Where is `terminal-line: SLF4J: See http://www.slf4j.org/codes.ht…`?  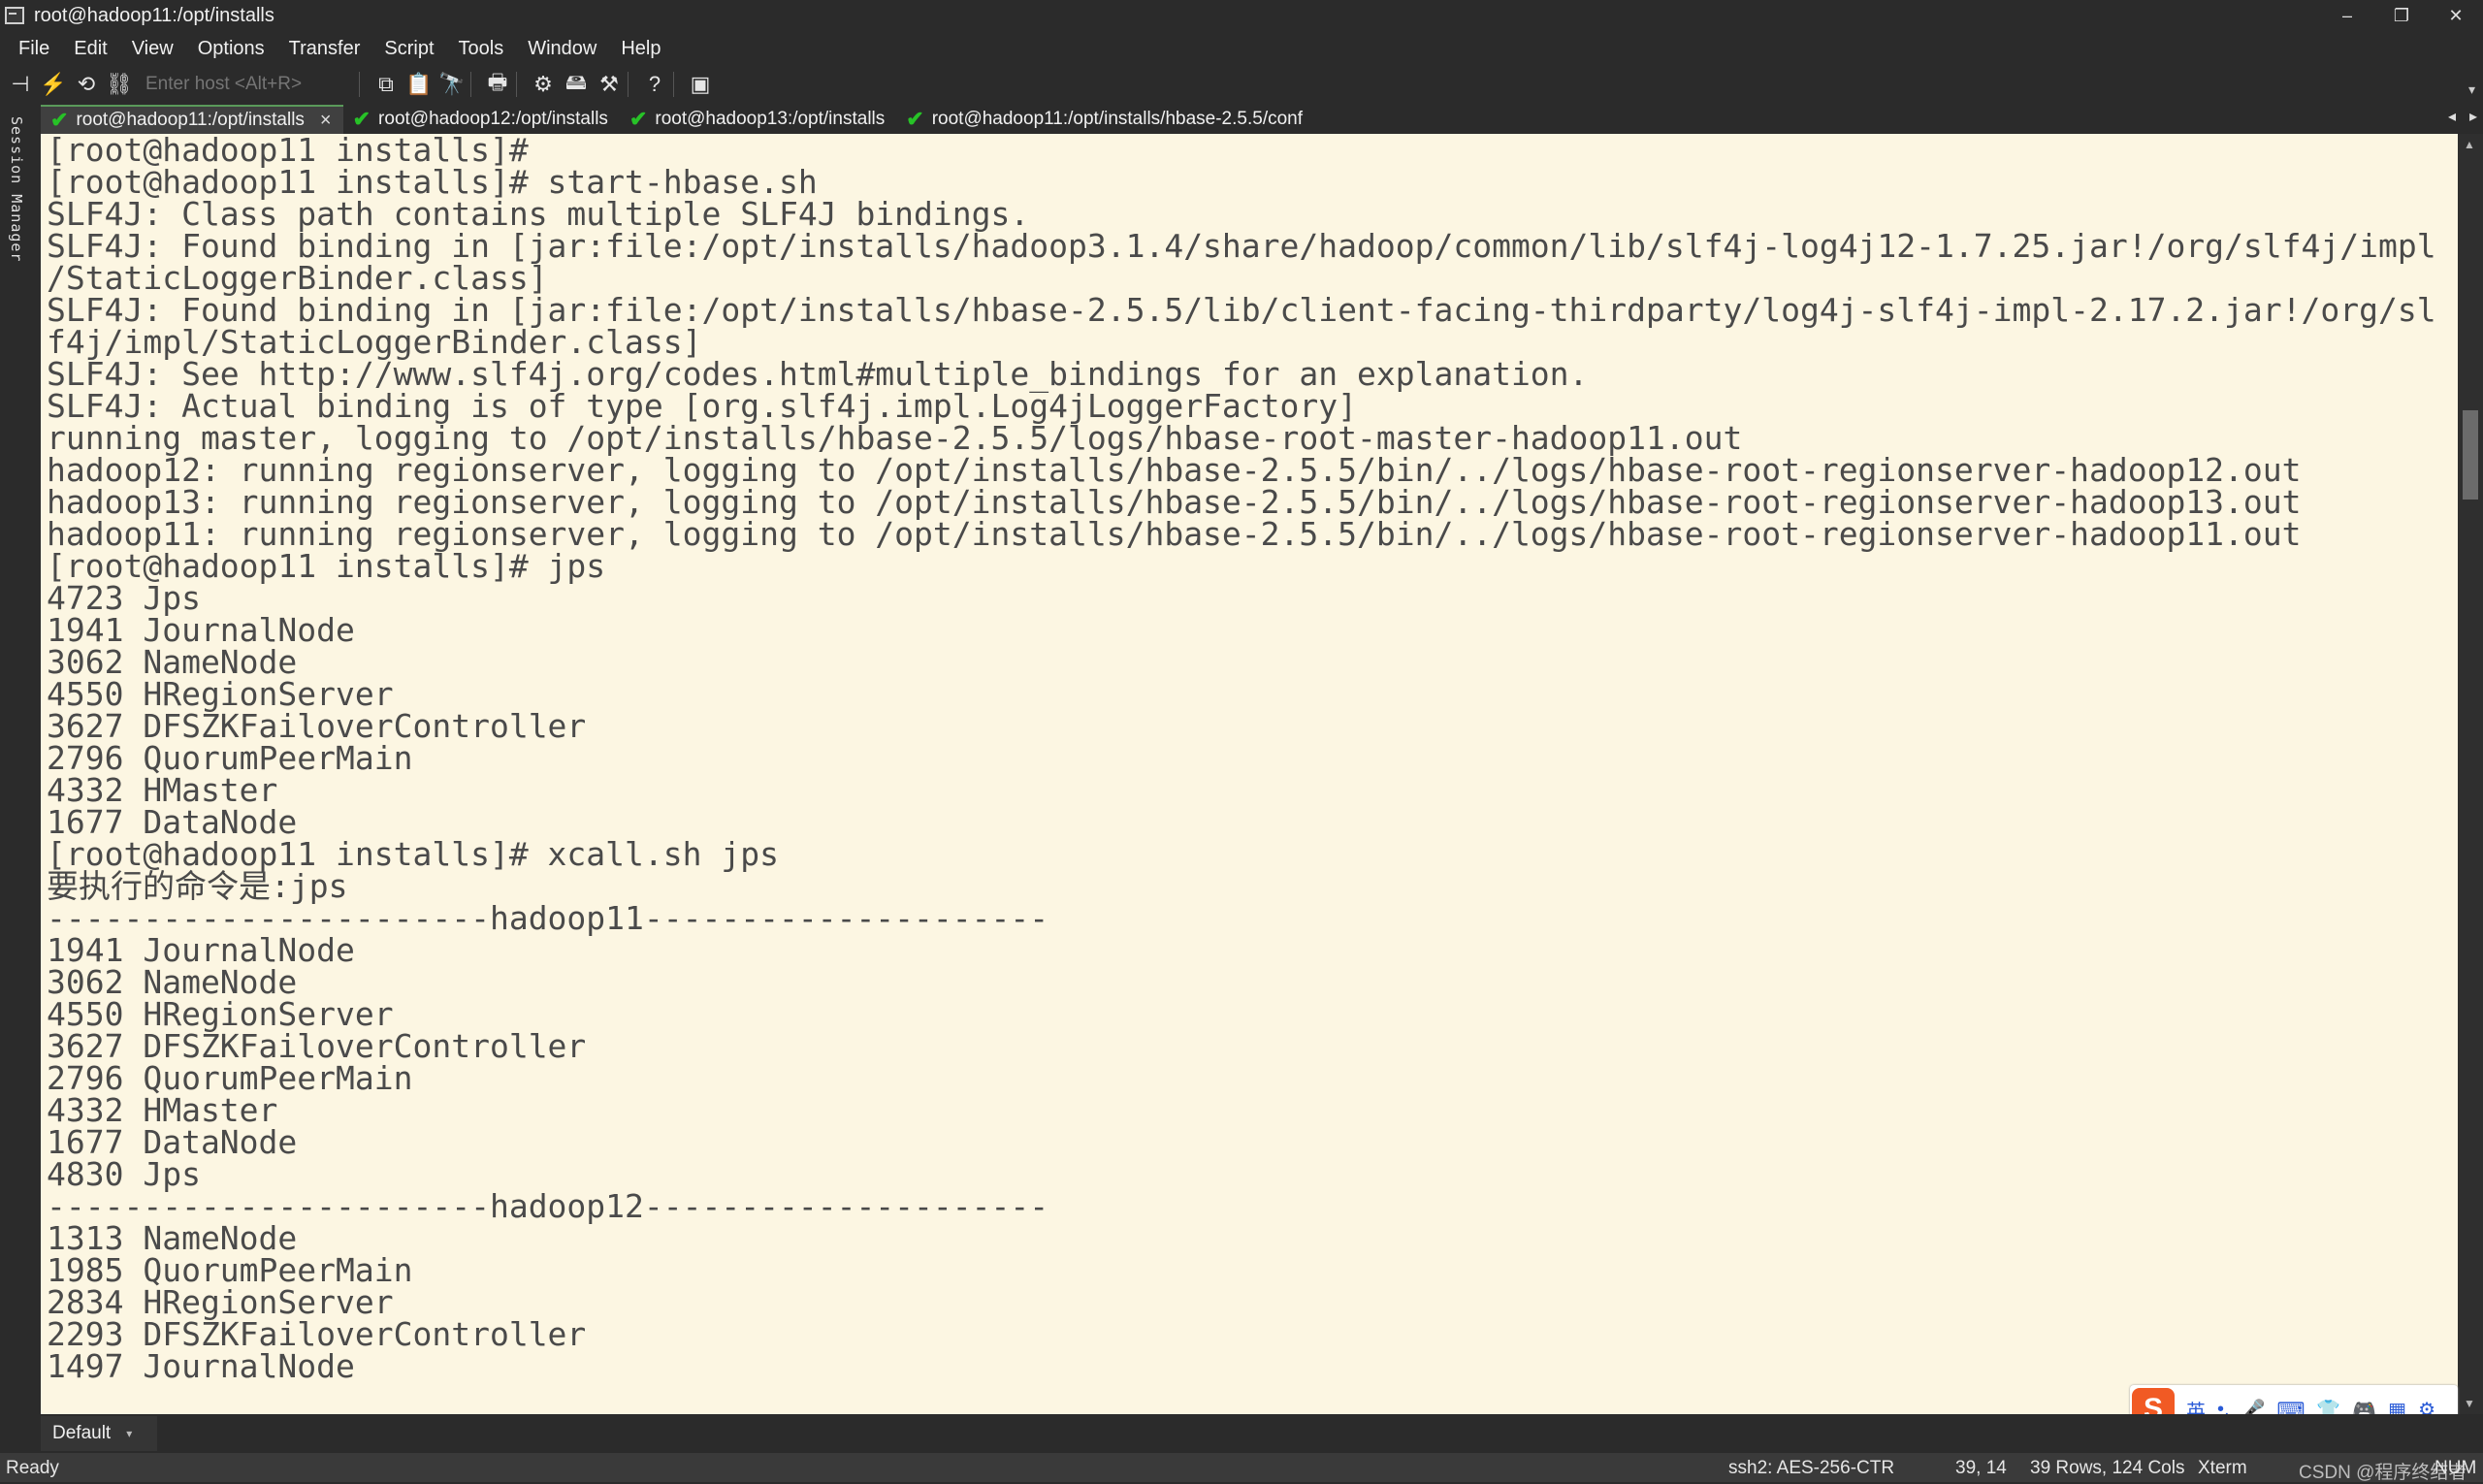 terminal-line: SLF4J: See http://www.slf4j.org/codes.ht… is located at coordinates (818, 374).